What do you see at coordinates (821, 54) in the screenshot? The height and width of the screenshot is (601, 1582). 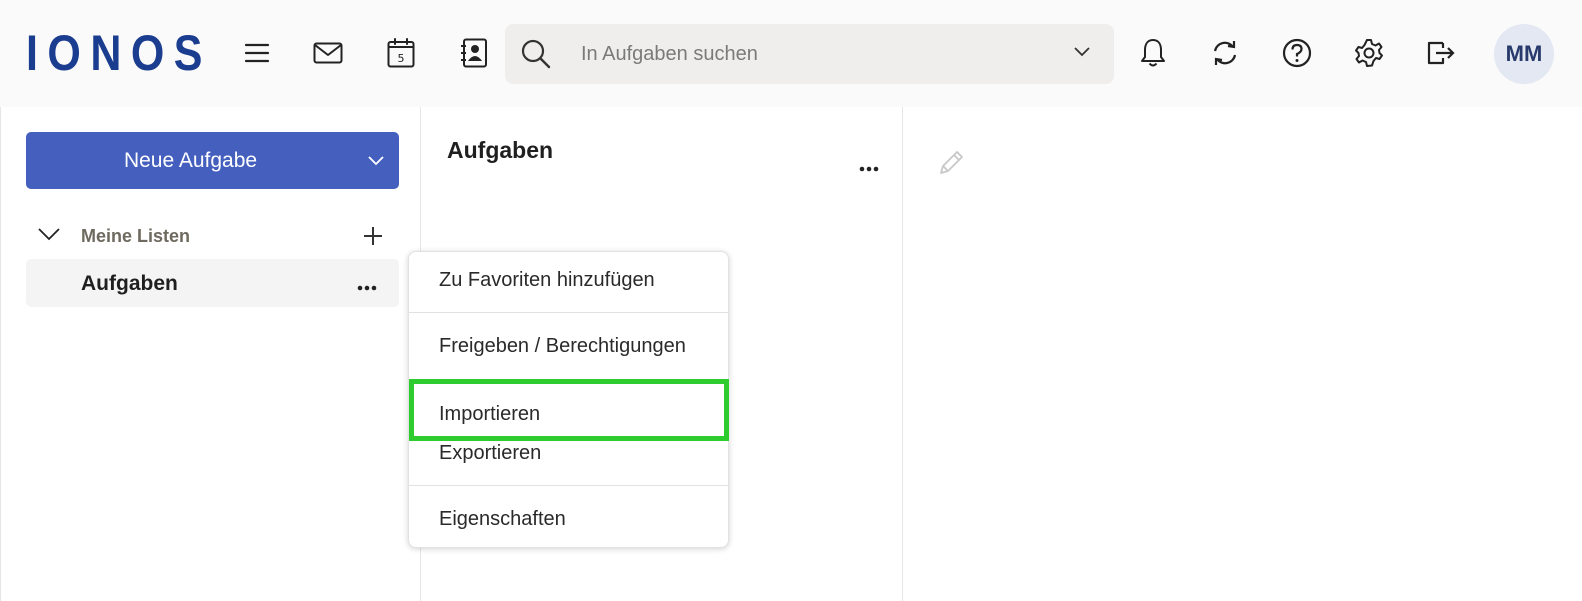 I see `search-input` at bounding box center [821, 54].